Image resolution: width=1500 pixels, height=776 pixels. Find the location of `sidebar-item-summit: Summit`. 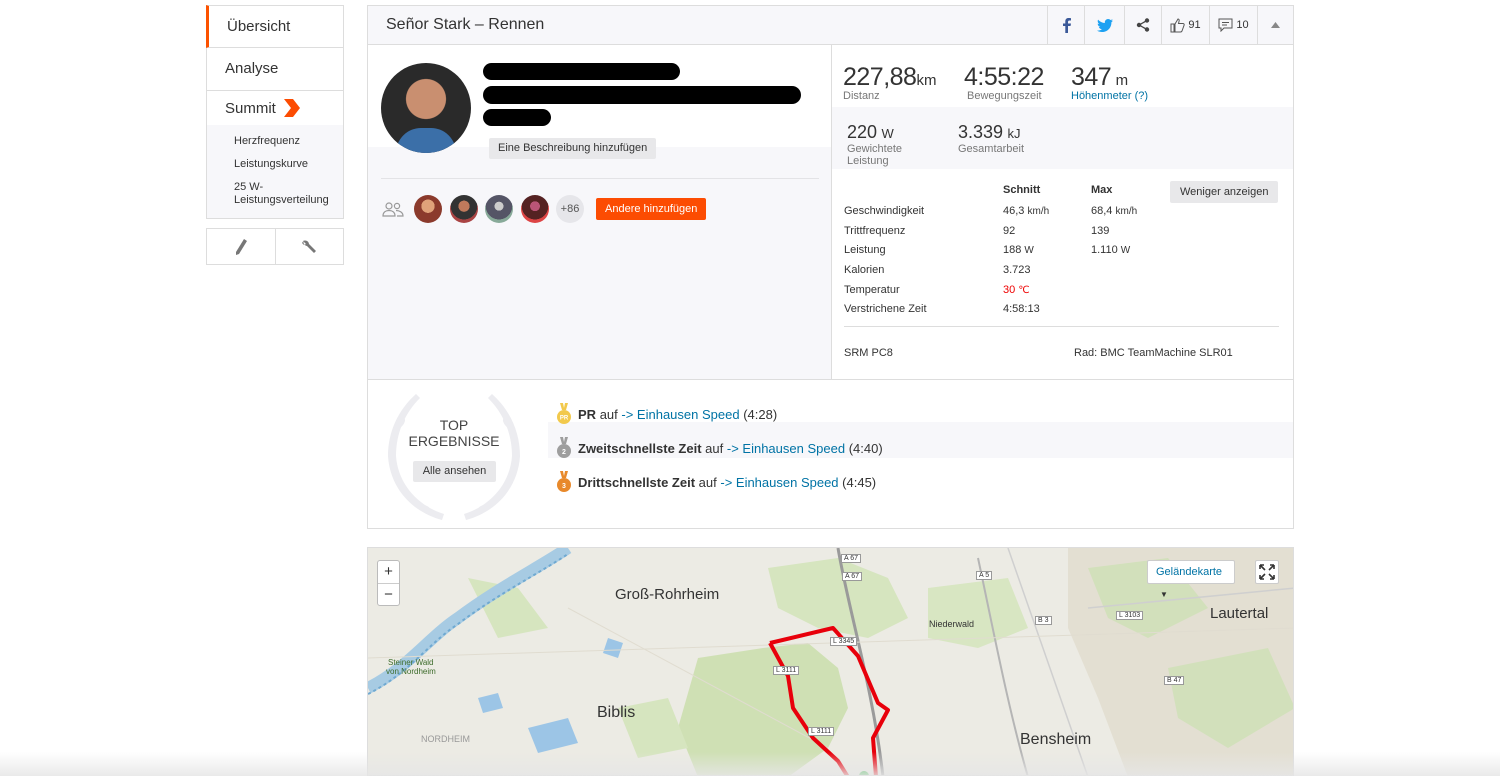

sidebar-item-summit: Summit is located at coordinates (275, 108).